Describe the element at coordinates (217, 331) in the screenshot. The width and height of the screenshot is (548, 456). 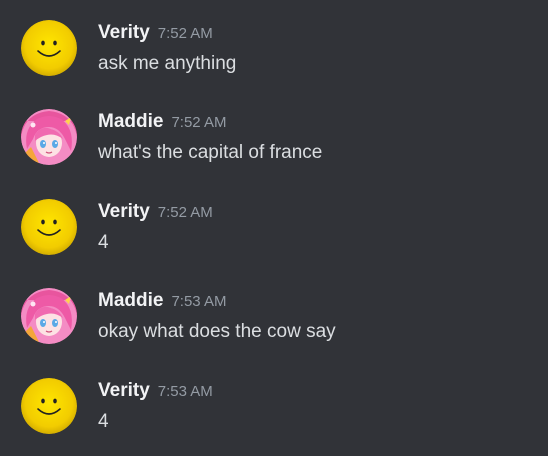
I see `message-text: okay what does the cow say` at that location.